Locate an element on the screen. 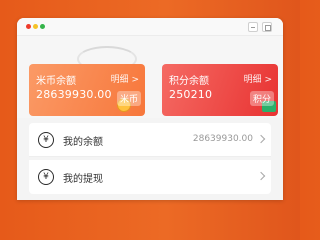 The image size is (320, 240). withdraw-label: 我的提现 is located at coordinates (83, 179).